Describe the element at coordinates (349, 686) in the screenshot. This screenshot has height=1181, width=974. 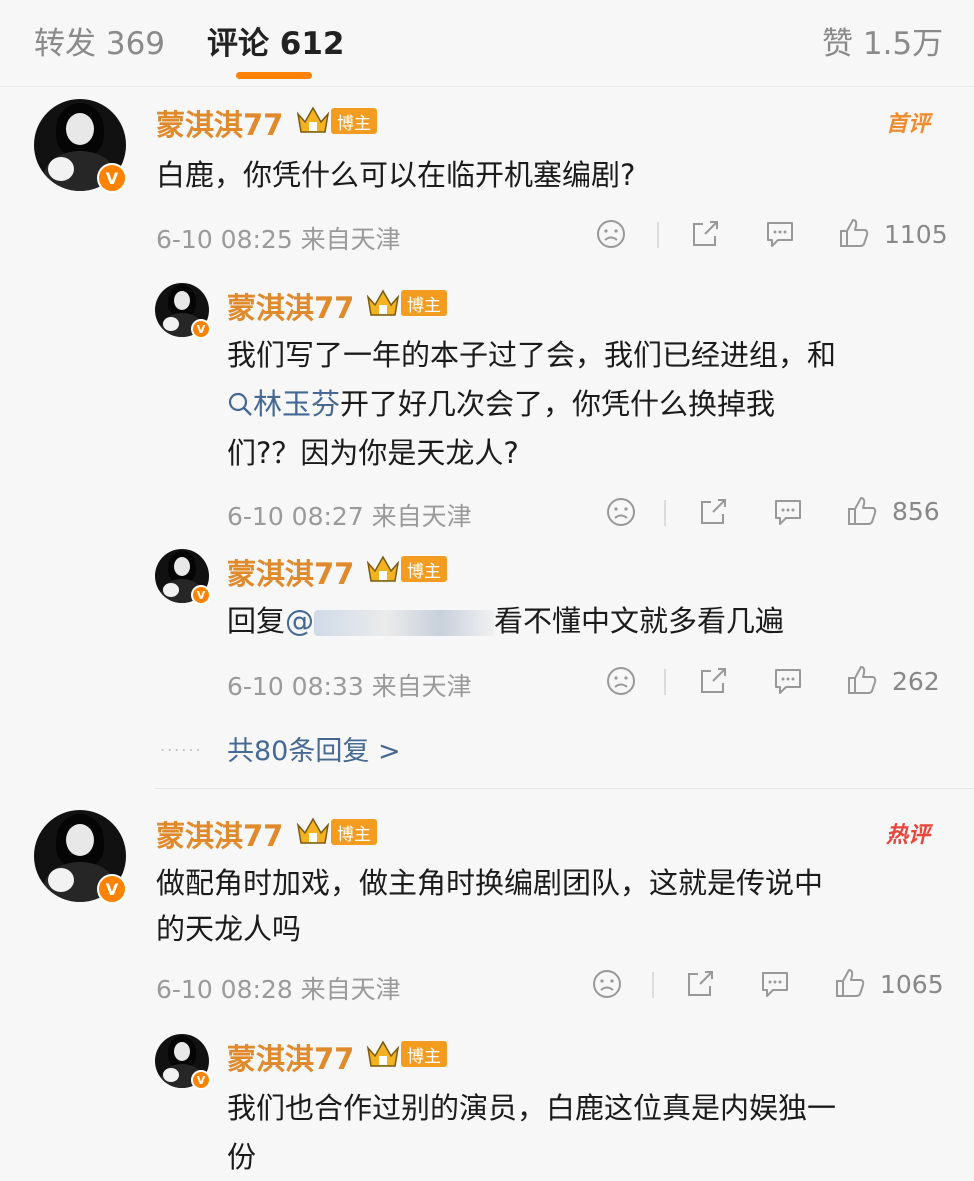
I see `comment-meta: 6-10 08:33 来自天津` at that location.